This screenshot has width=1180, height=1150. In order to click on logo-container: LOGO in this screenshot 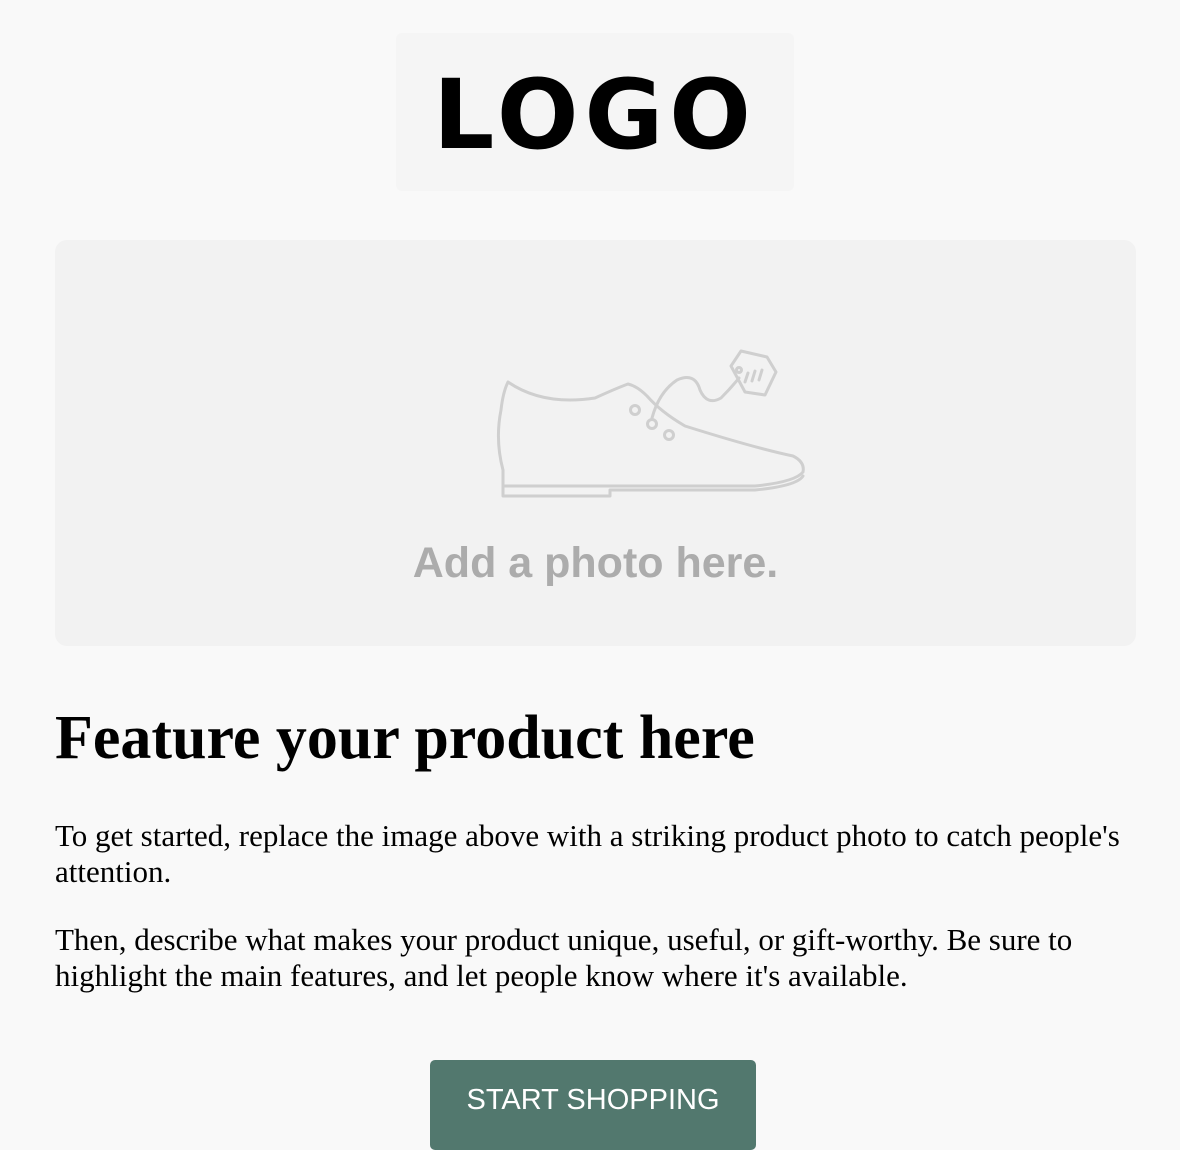, I will do `click(595, 112)`.